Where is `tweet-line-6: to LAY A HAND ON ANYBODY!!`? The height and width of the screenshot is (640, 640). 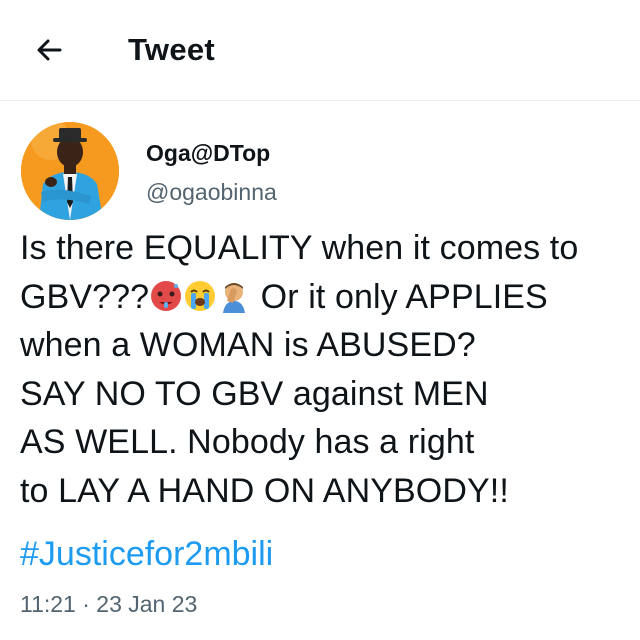 tweet-line-6: to LAY A HAND ON ANYBODY!! is located at coordinates (264, 490).